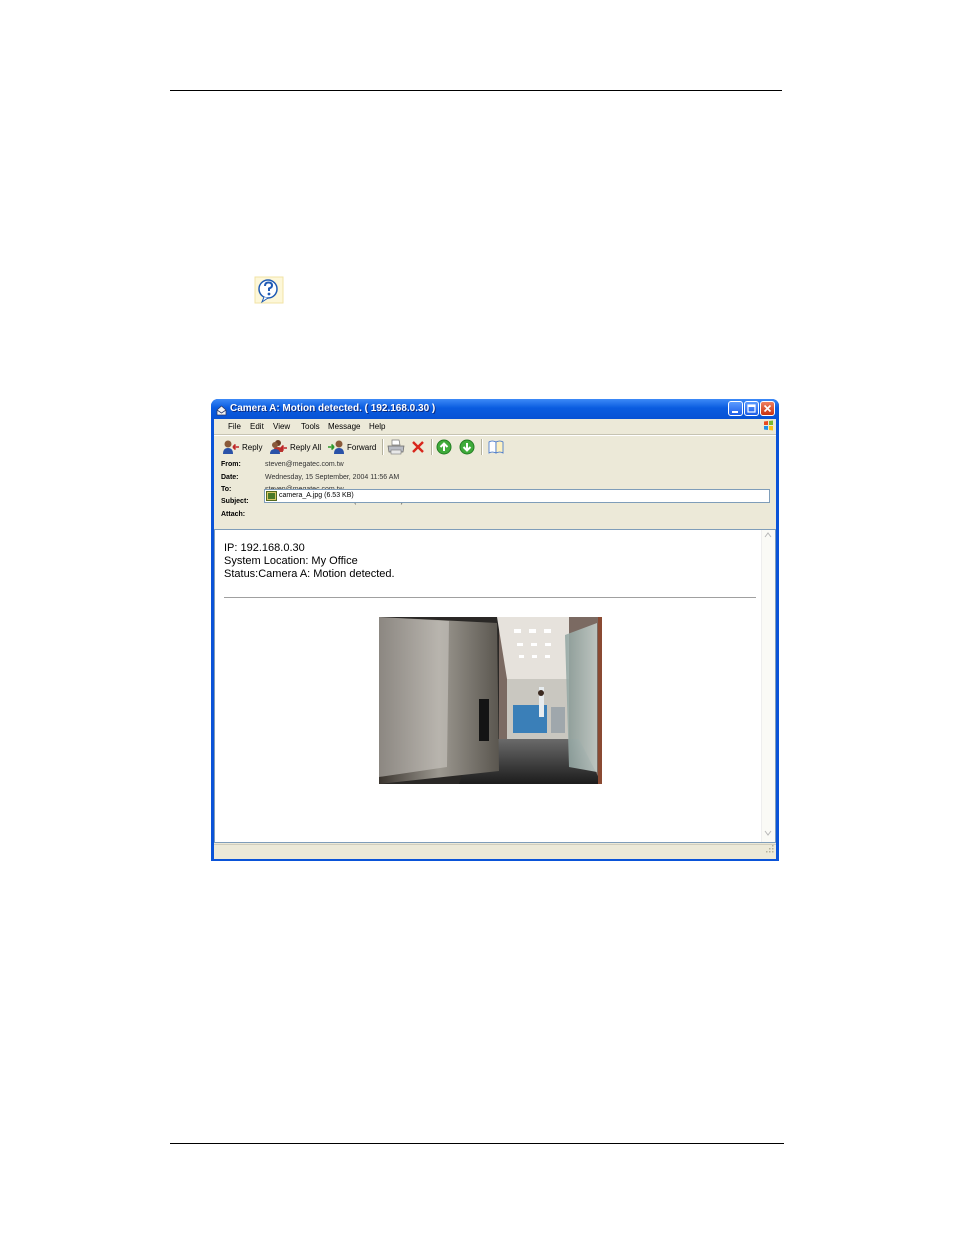 This screenshot has width=954, height=1235. Describe the element at coordinates (769, 849) in the screenshot. I see `resize-grip-icon` at that location.